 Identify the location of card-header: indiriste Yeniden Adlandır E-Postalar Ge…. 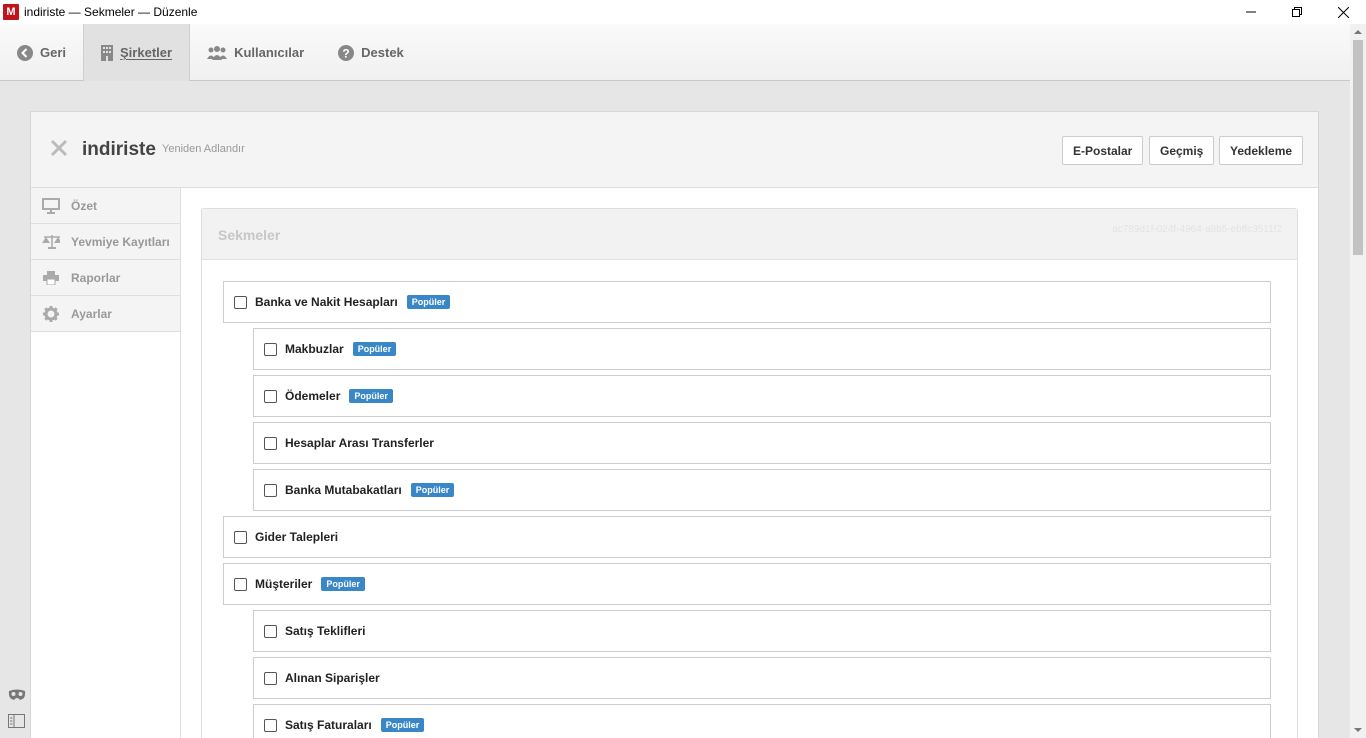
(674, 150).